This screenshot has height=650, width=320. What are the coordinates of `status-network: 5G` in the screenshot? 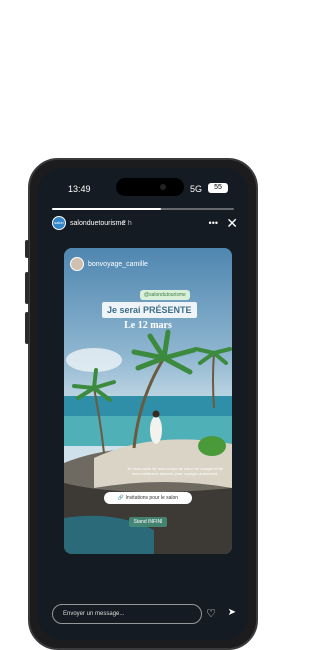 It's located at (195, 189).